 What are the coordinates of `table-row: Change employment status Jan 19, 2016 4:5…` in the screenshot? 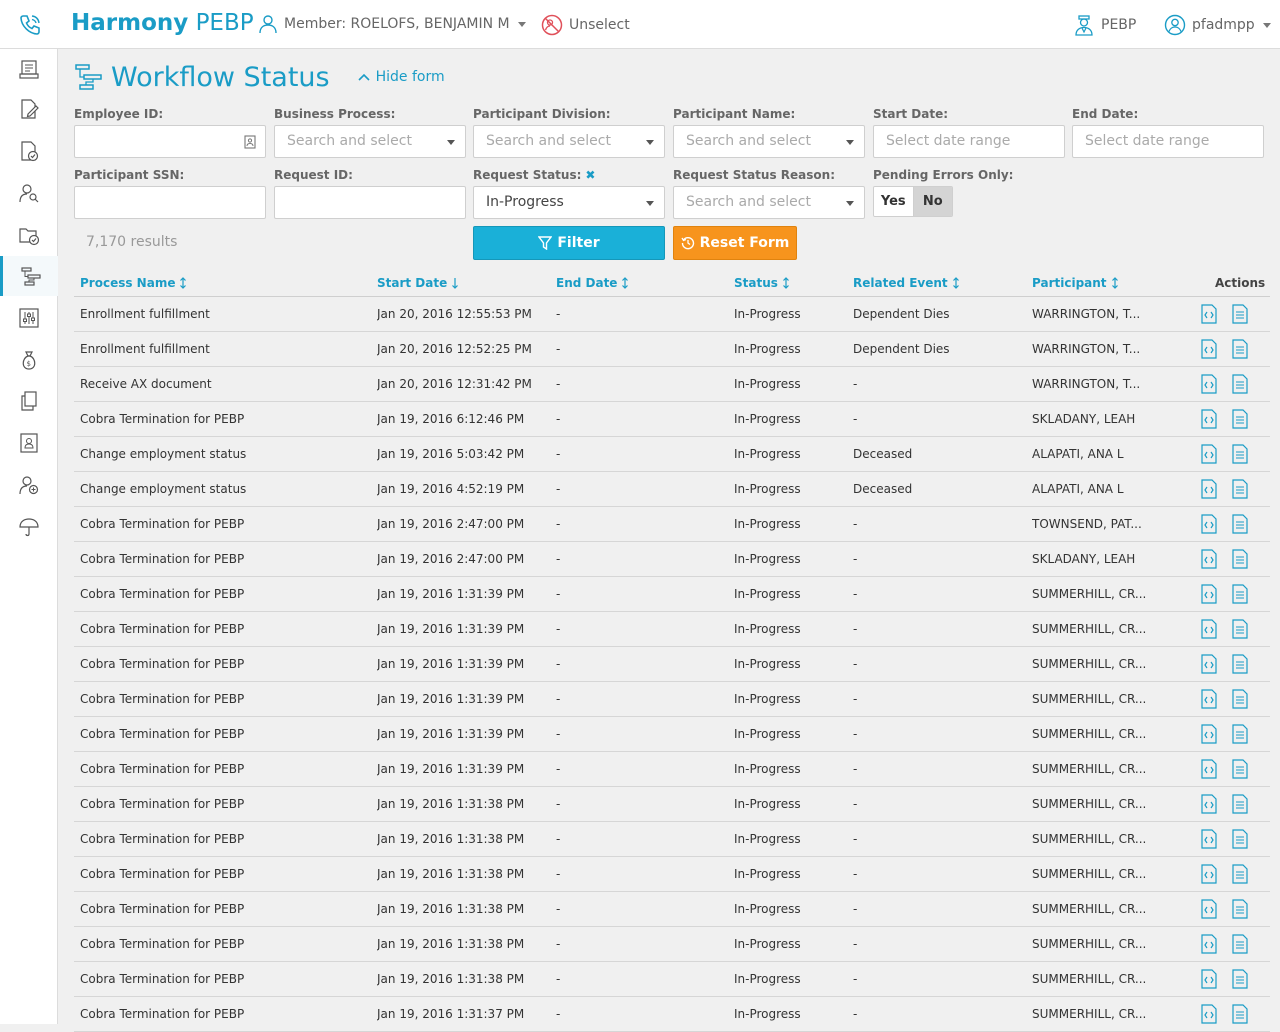 It's located at (672, 489).